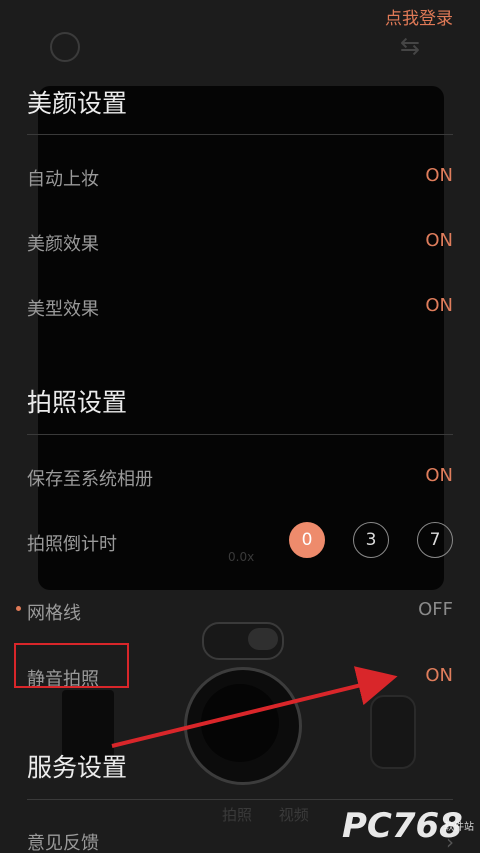  What do you see at coordinates (254, 707) in the screenshot?
I see `annotation-arrow` at bounding box center [254, 707].